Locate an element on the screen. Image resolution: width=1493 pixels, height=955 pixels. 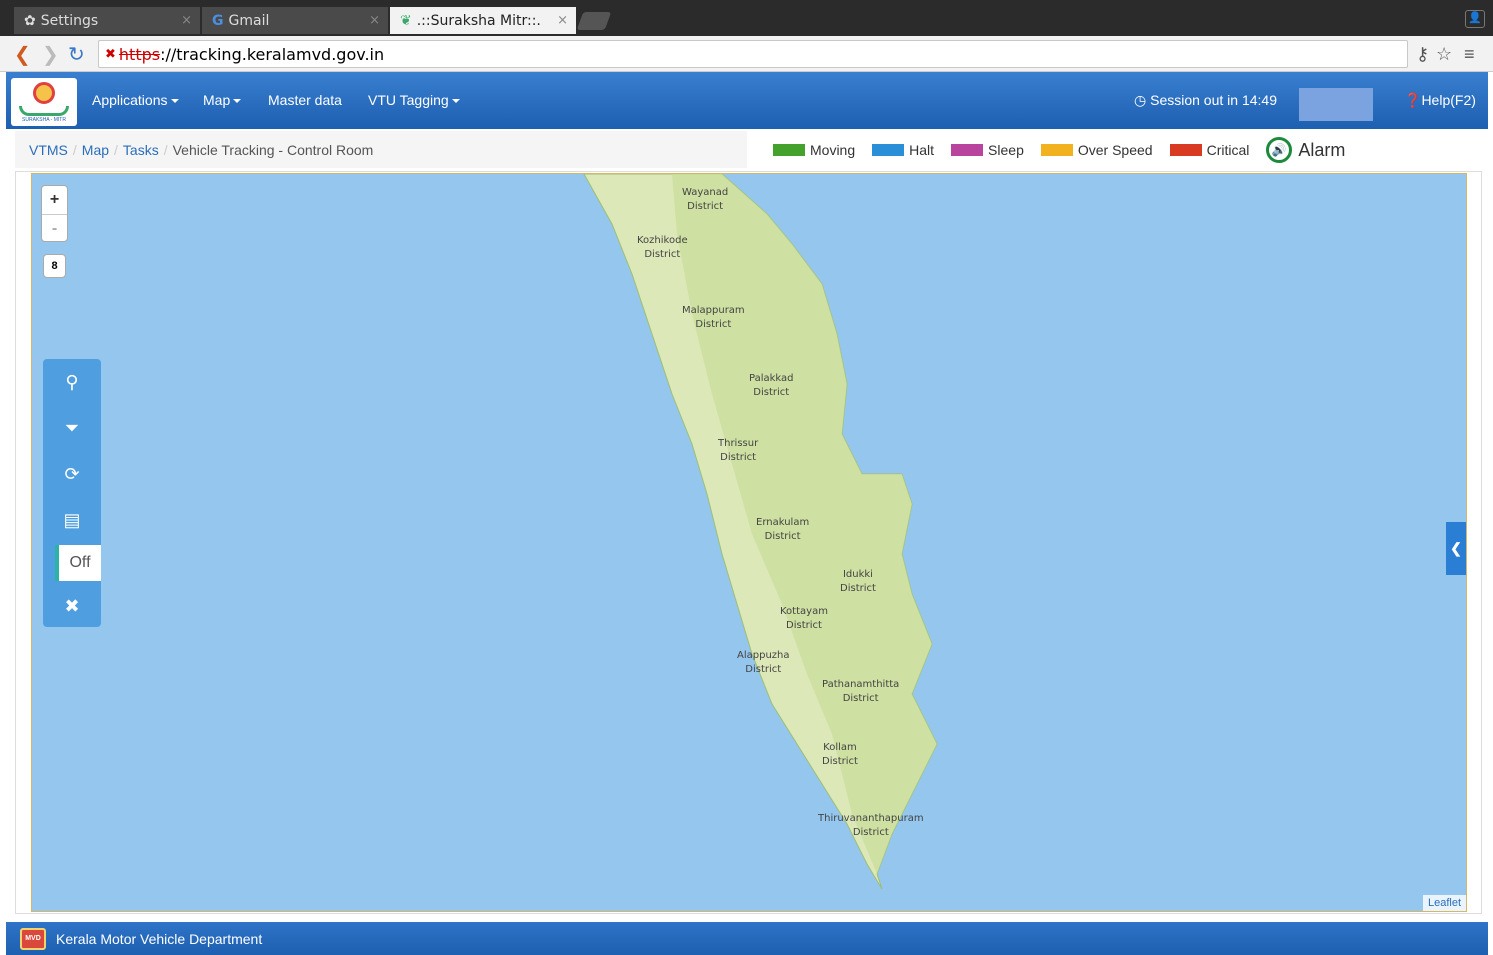
mvd-logo: MVD is located at coordinates (33, 938).